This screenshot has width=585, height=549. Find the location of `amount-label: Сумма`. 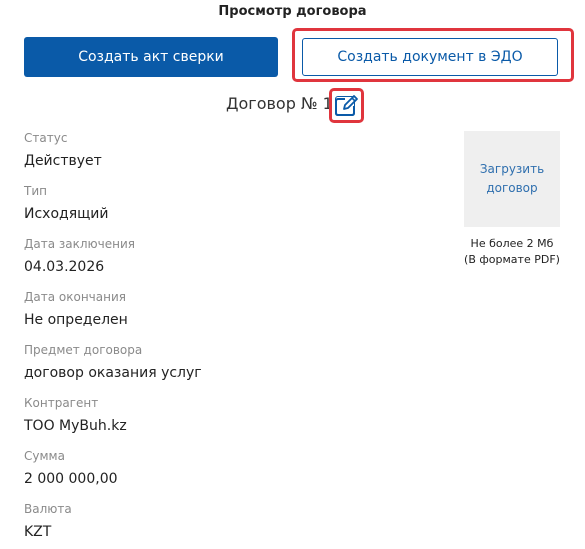

amount-label: Сумма is located at coordinates (44, 456).